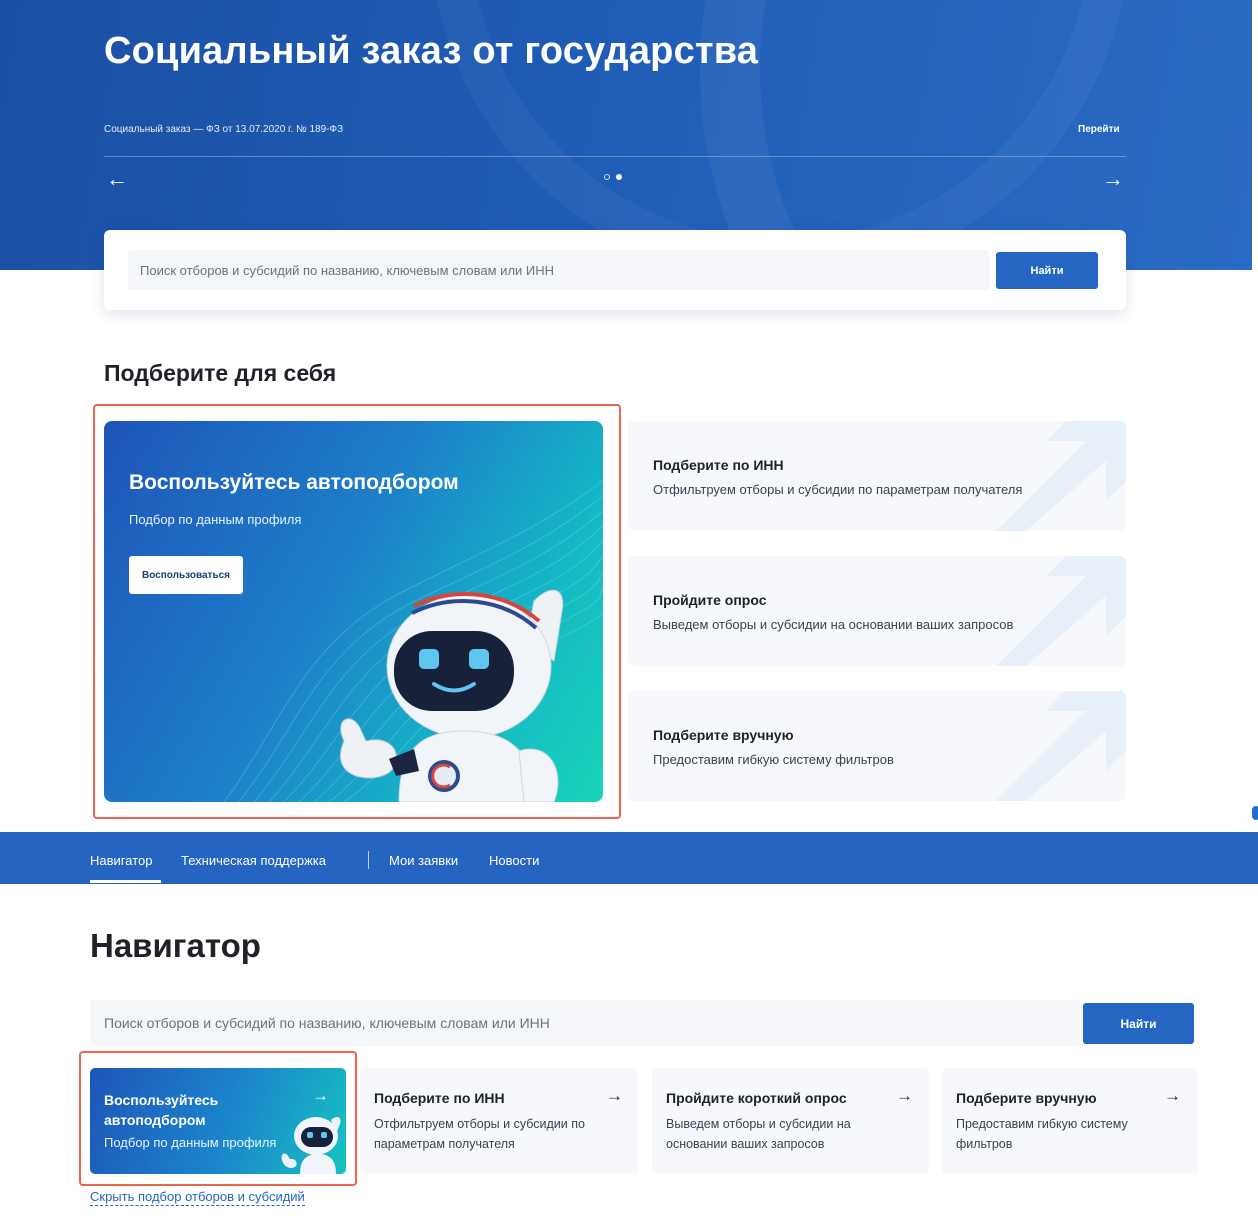 This screenshot has height=1226, width=1258. I want to click on top-search-input, so click(559, 270).